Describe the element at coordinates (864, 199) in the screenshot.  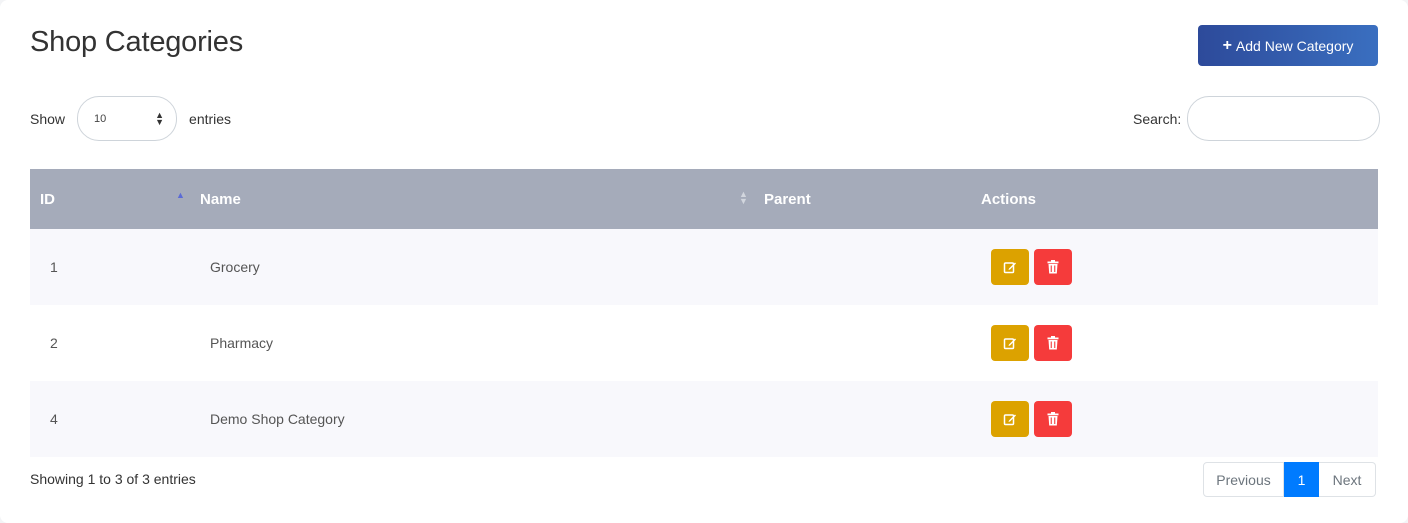
I see `column-header-parent: Parent` at that location.